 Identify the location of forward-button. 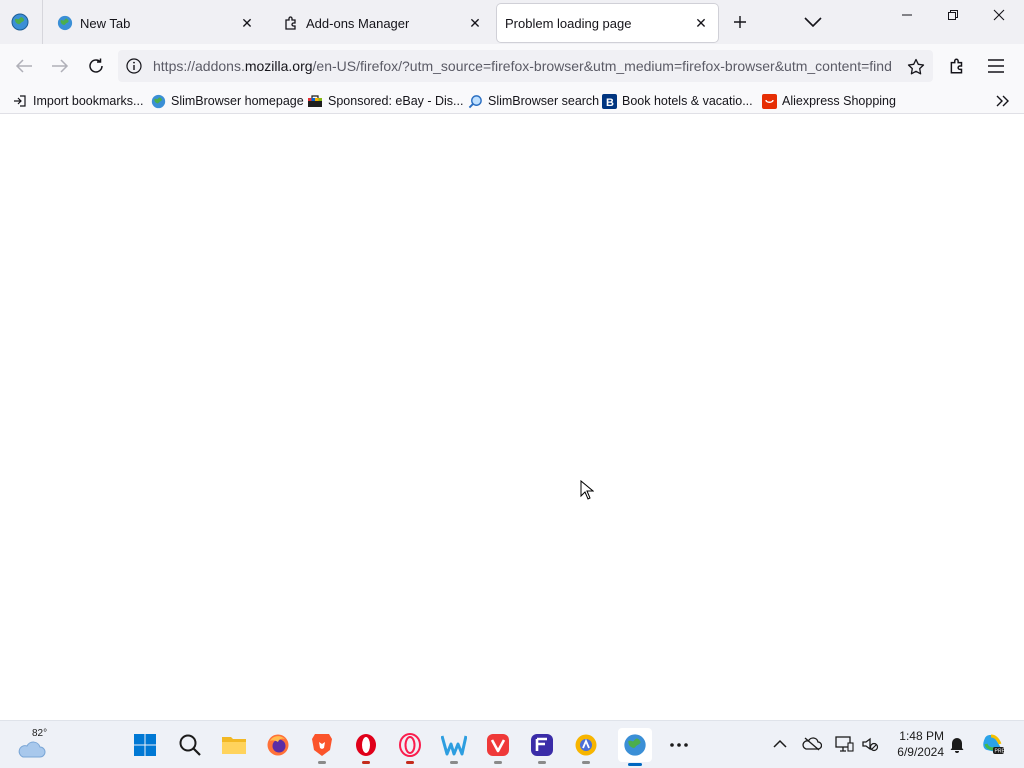
(60, 66).